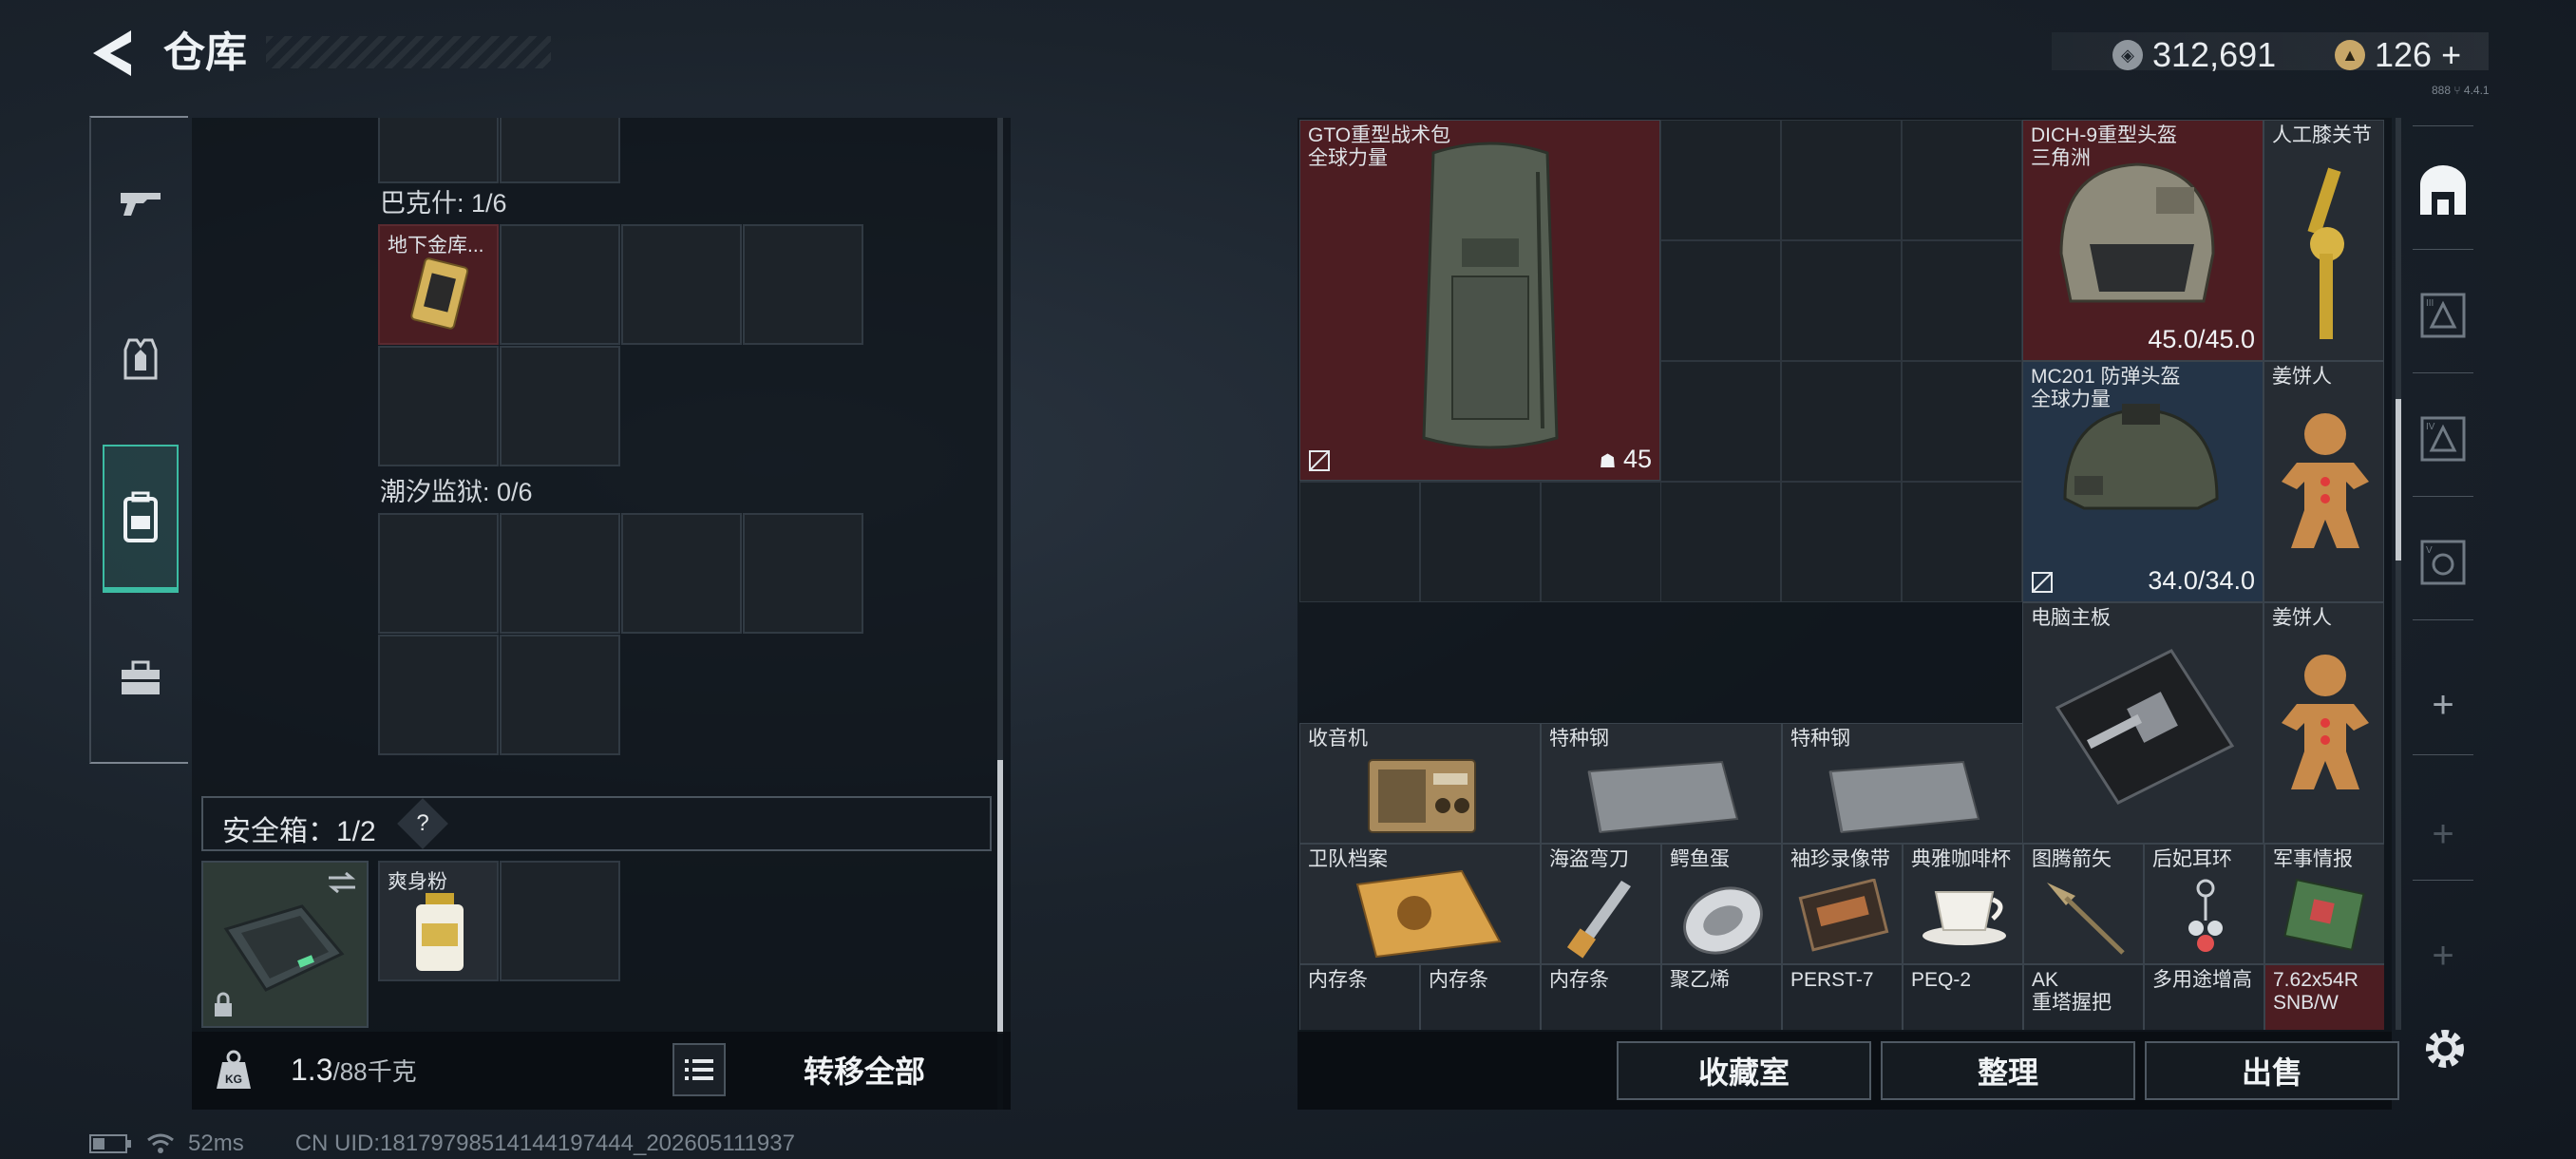 This screenshot has width=2576, height=1159. Describe the element at coordinates (1963, 997) in the screenshot. I see `peq2-item: PEQ-2` at that location.